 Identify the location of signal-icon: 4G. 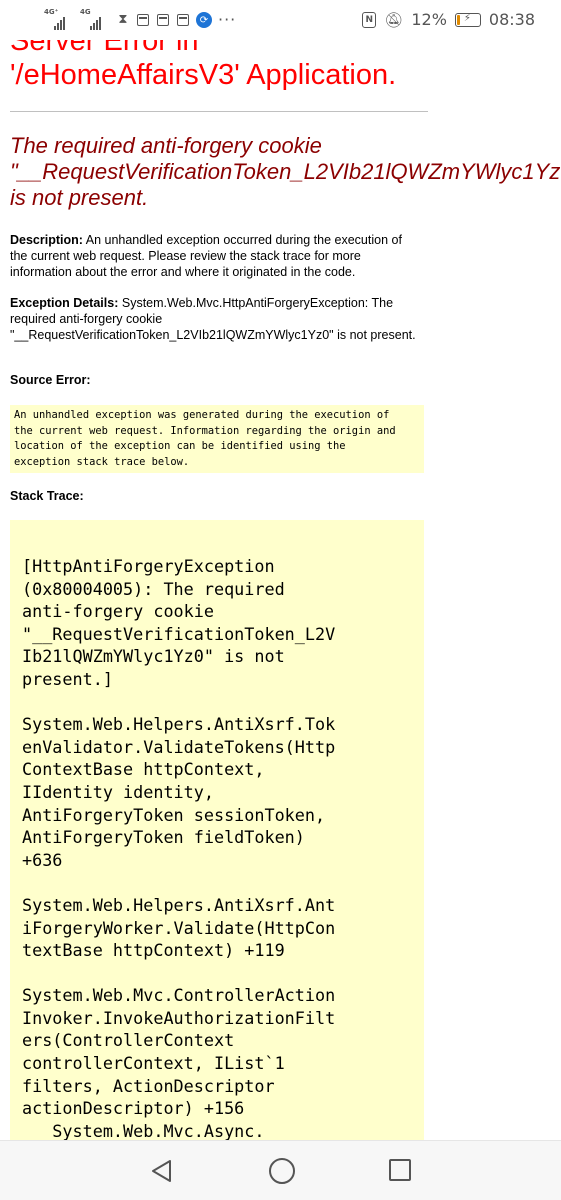
(95, 19).